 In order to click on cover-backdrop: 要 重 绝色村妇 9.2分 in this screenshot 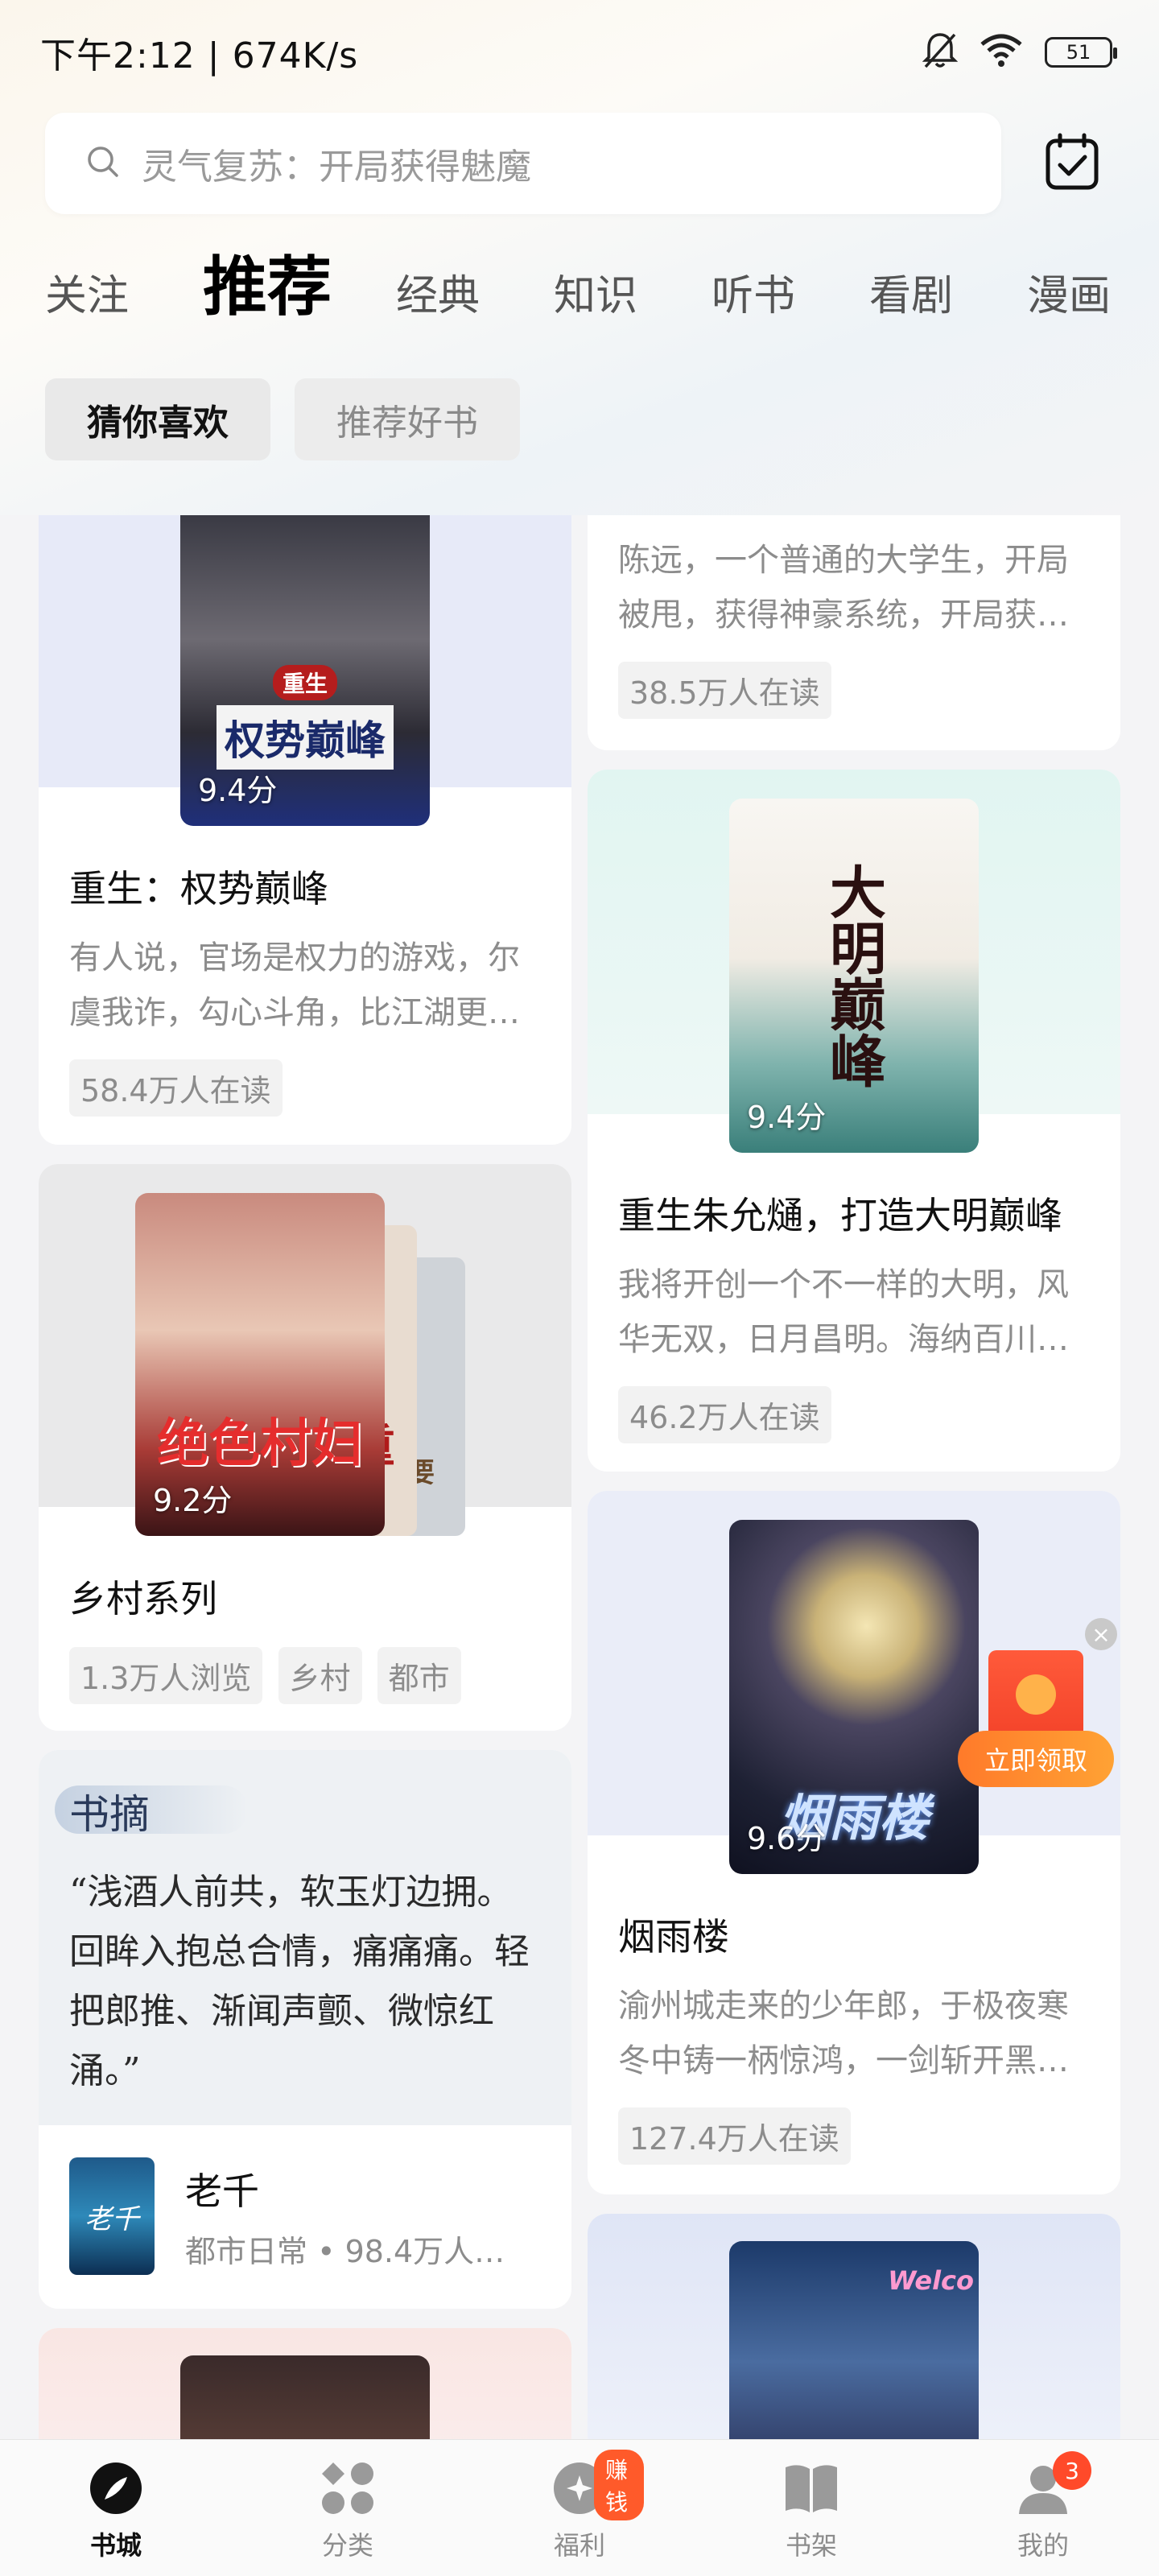, I will do `click(305, 1350)`.